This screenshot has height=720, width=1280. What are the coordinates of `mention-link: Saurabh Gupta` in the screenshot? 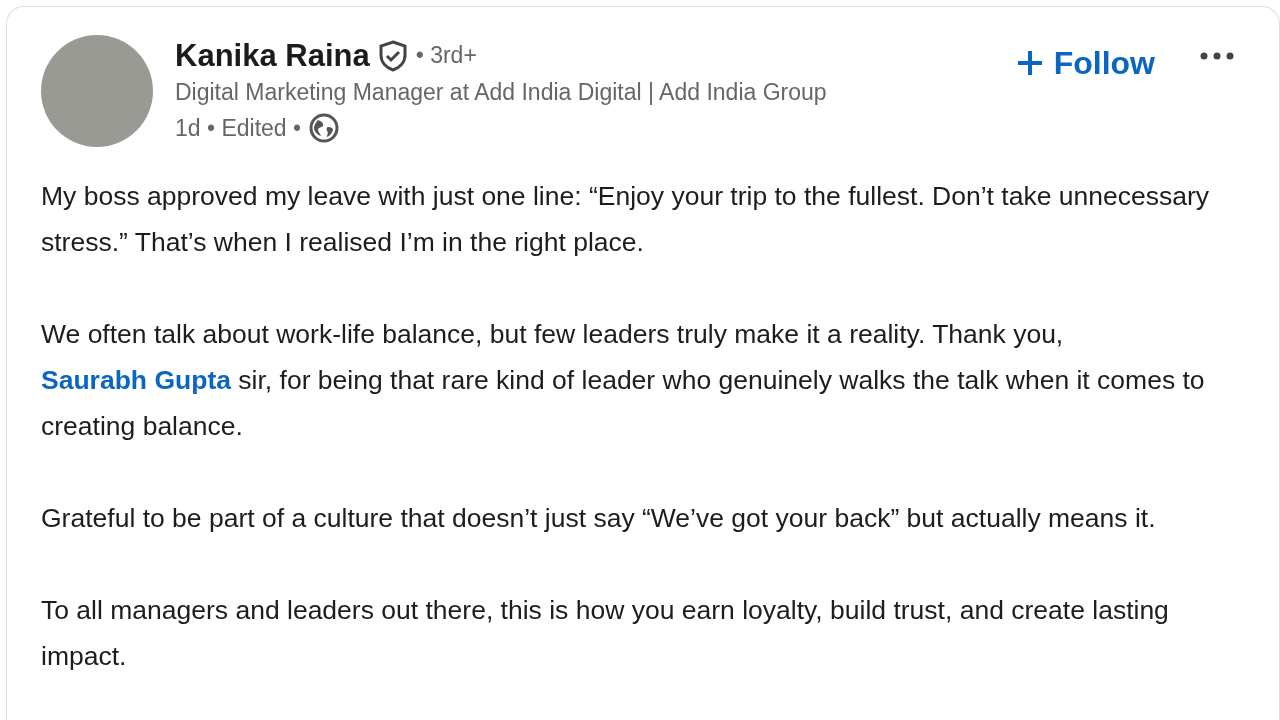 It's located at (136, 380).